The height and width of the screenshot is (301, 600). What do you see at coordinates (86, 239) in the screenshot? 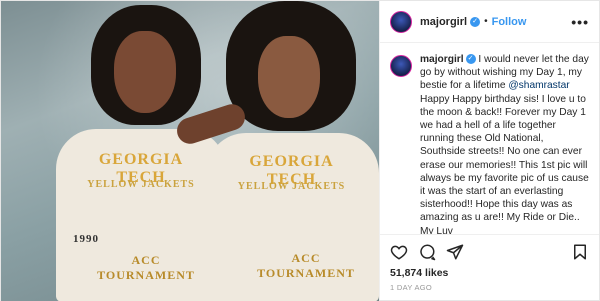
I see `left-shirt-print-year: 1990` at bounding box center [86, 239].